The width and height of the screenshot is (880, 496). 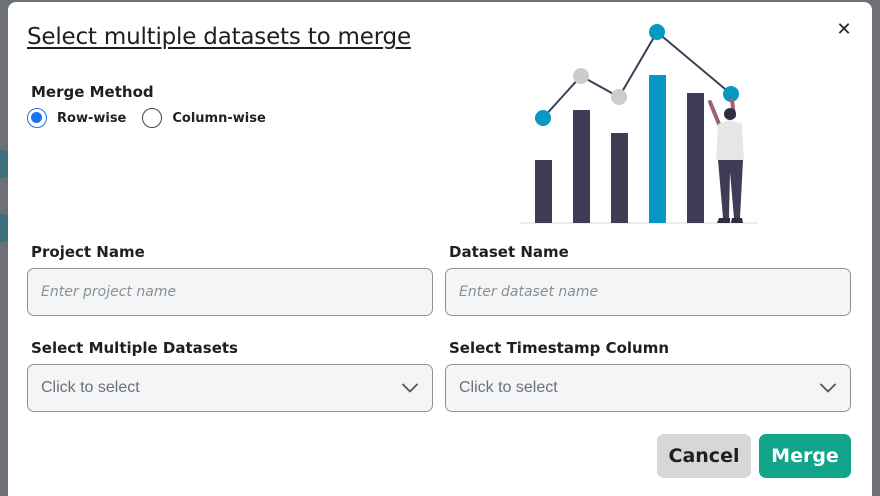 I want to click on merge-button: Merge, so click(x=805, y=456).